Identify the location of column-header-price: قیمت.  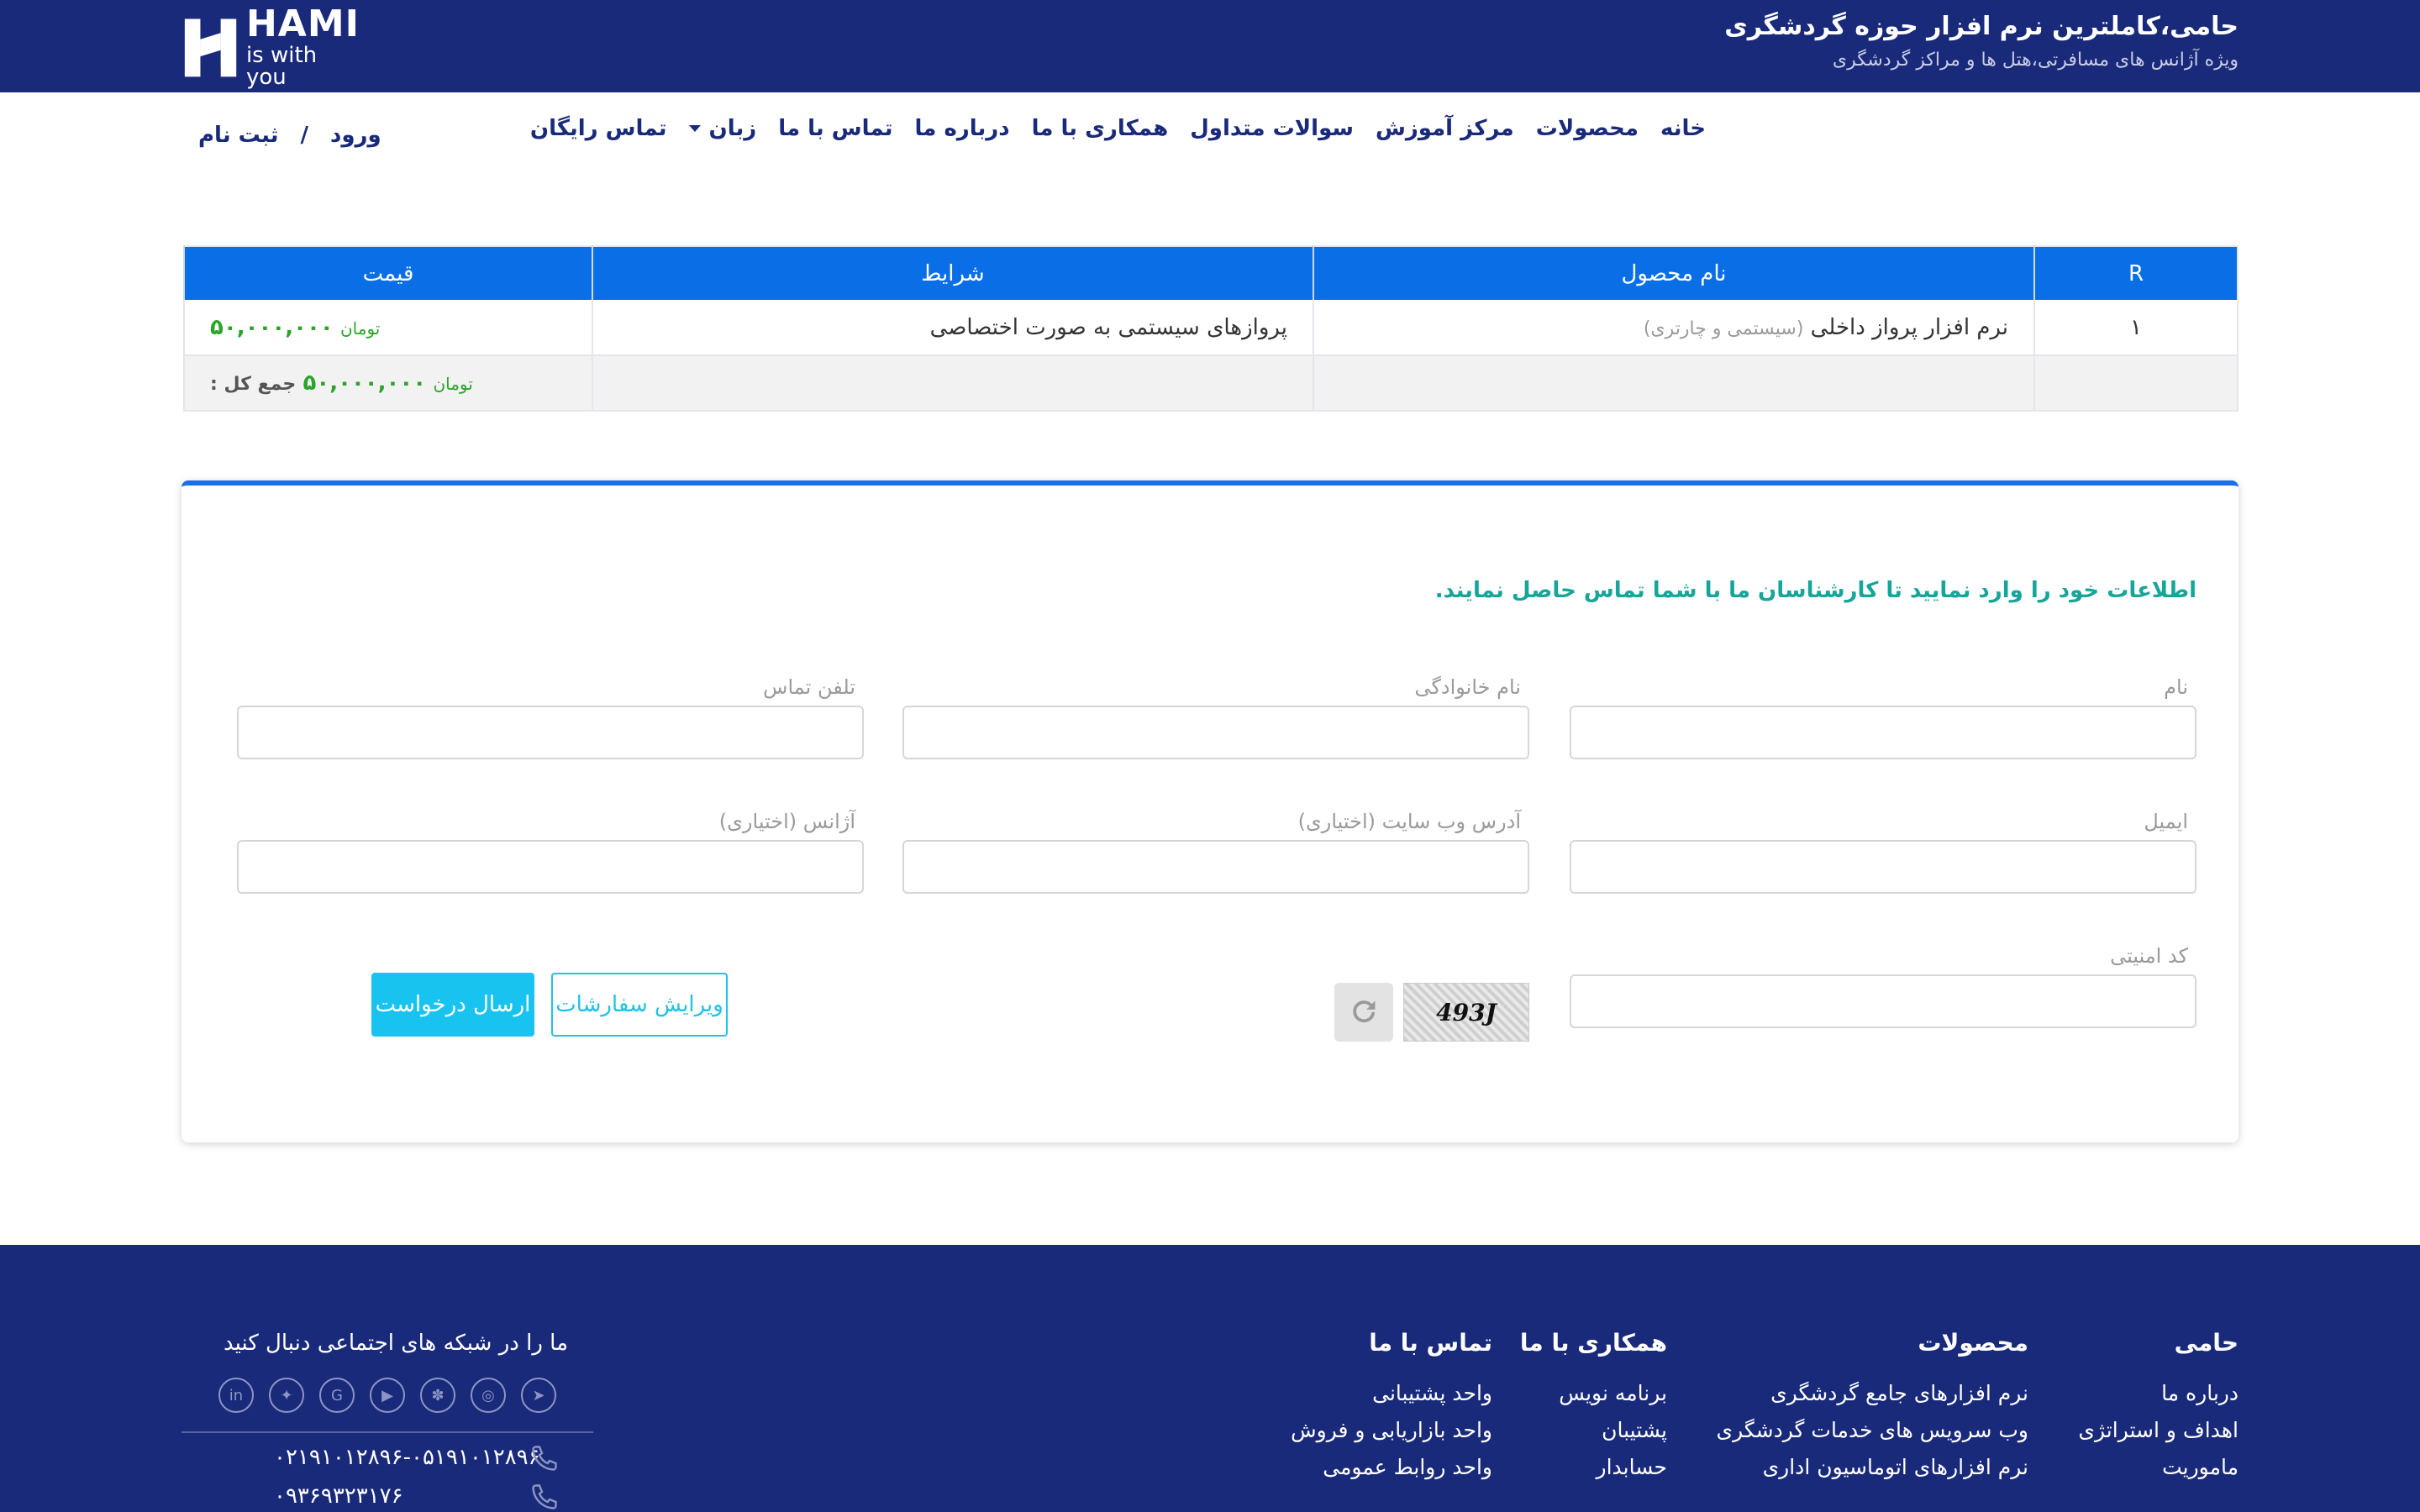
(387, 273).